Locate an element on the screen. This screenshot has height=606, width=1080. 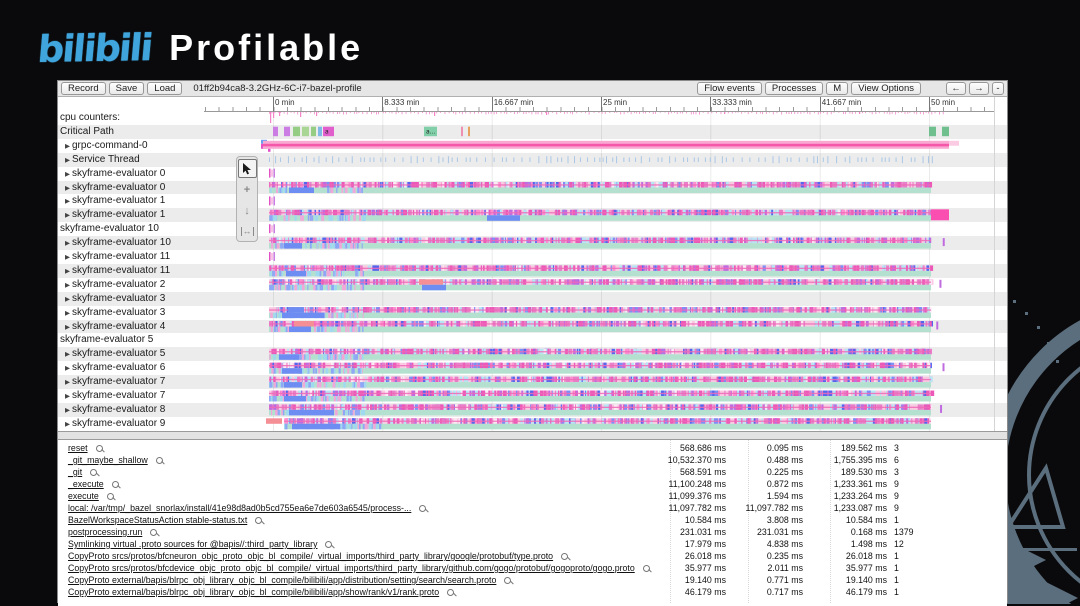
track-row: ▶ skyframe-evaluator 5 is located at coordinates (133, 354).